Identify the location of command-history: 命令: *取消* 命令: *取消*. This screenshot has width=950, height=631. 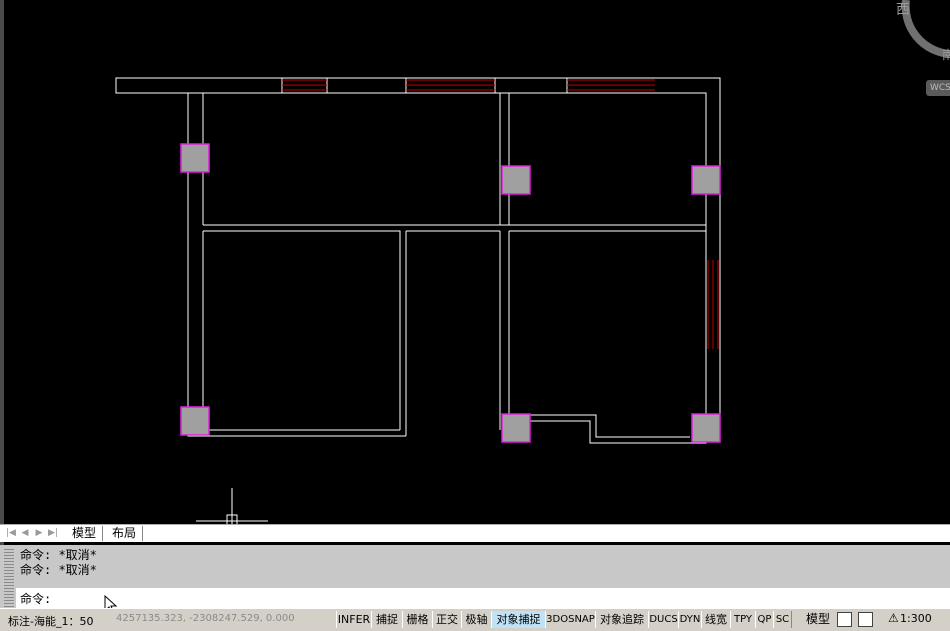
(483, 566).